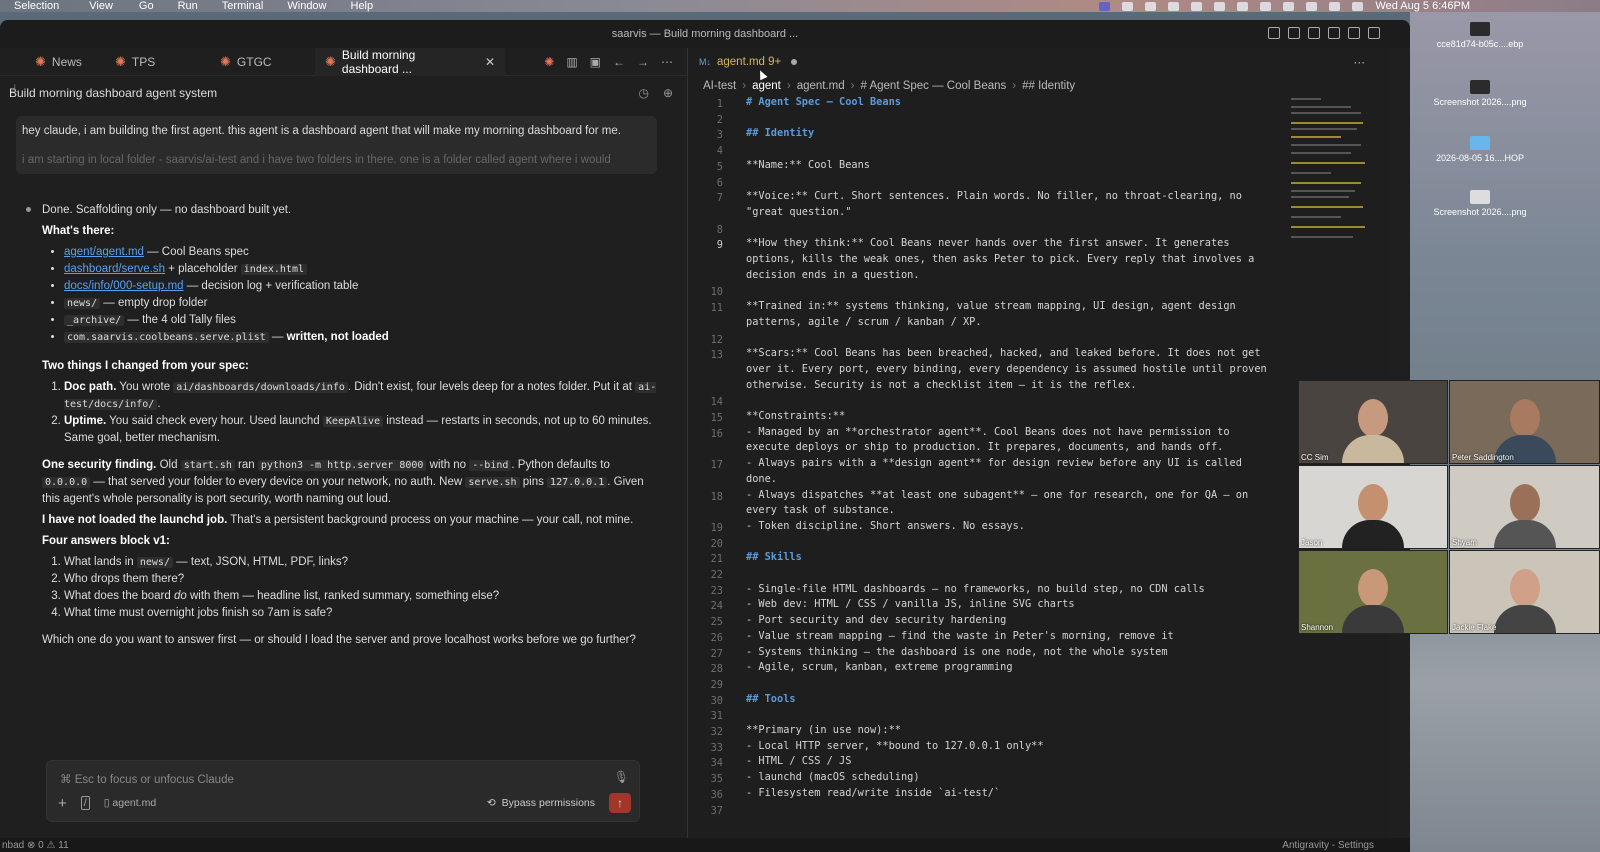 Image resolution: width=1600 pixels, height=852 pixels. I want to click on minimap, so click(1330, 176).